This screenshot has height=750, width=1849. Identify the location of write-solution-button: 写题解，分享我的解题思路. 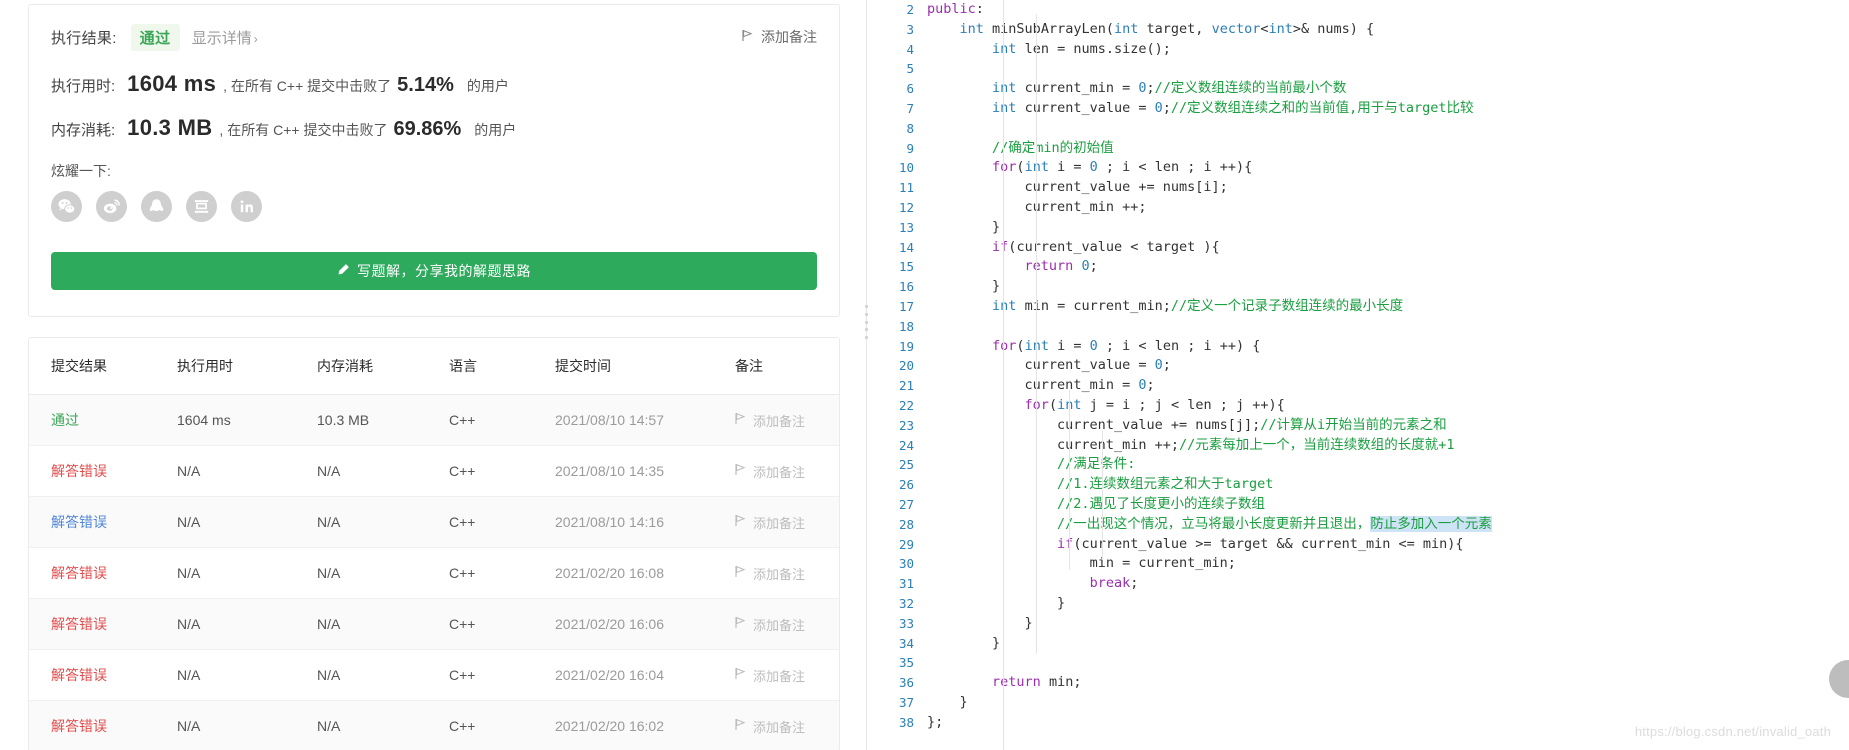
(434, 271).